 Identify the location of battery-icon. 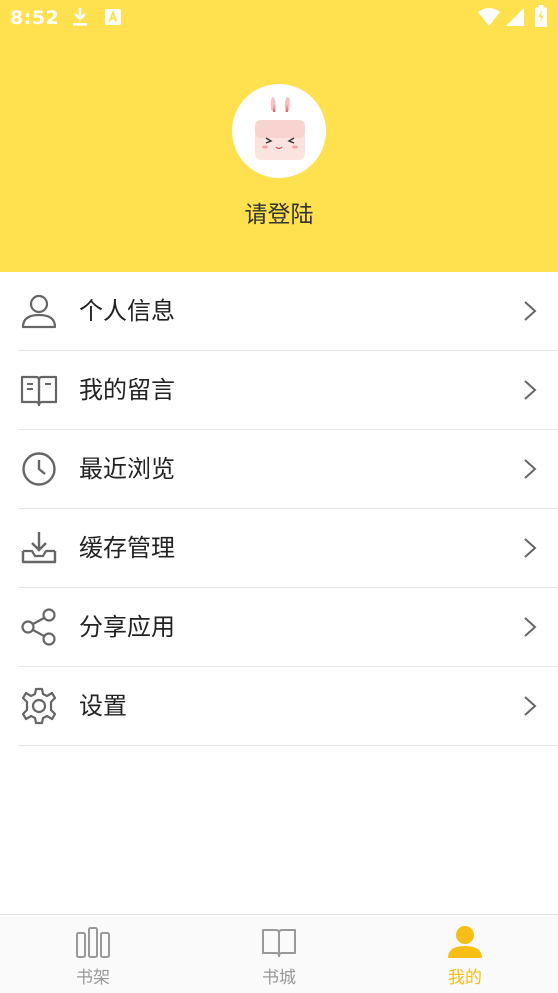
(541, 18).